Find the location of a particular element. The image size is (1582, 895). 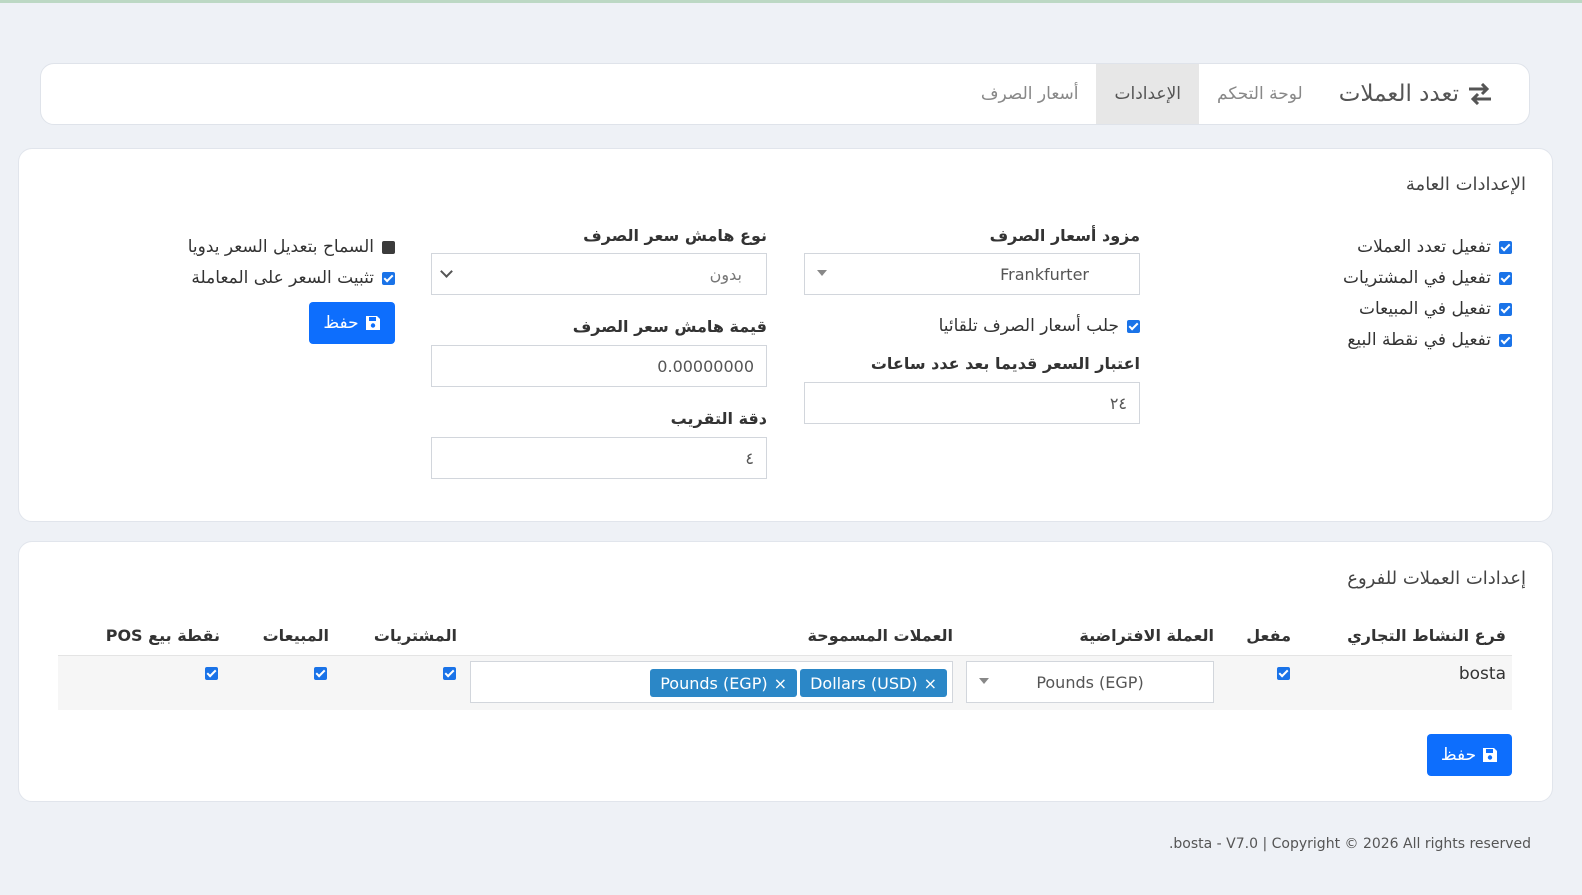

currency-tag-usd-label: Dollars (USD) is located at coordinates (864, 683).